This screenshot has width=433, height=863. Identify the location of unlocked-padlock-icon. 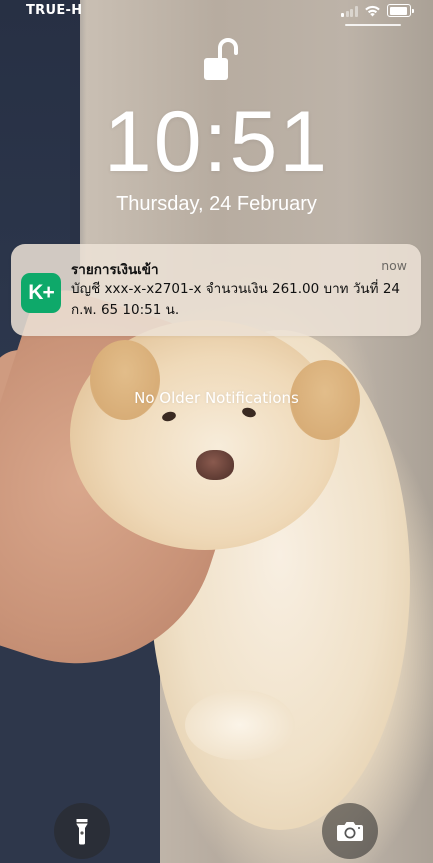
(221, 59).